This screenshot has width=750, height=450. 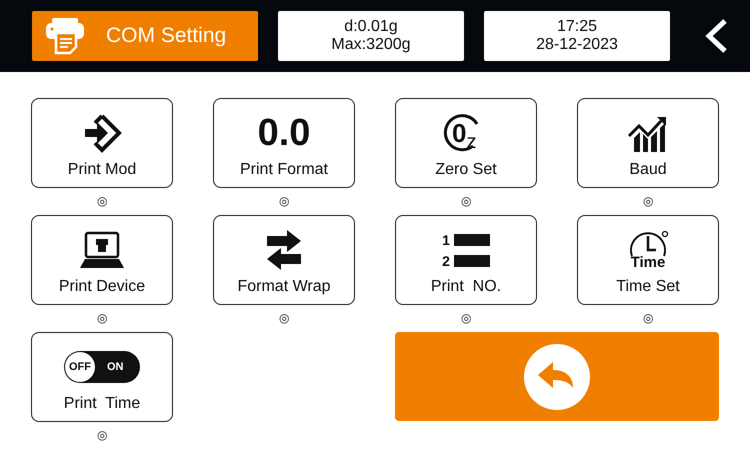 I want to click on return-icon, so click(x=557, y=377).